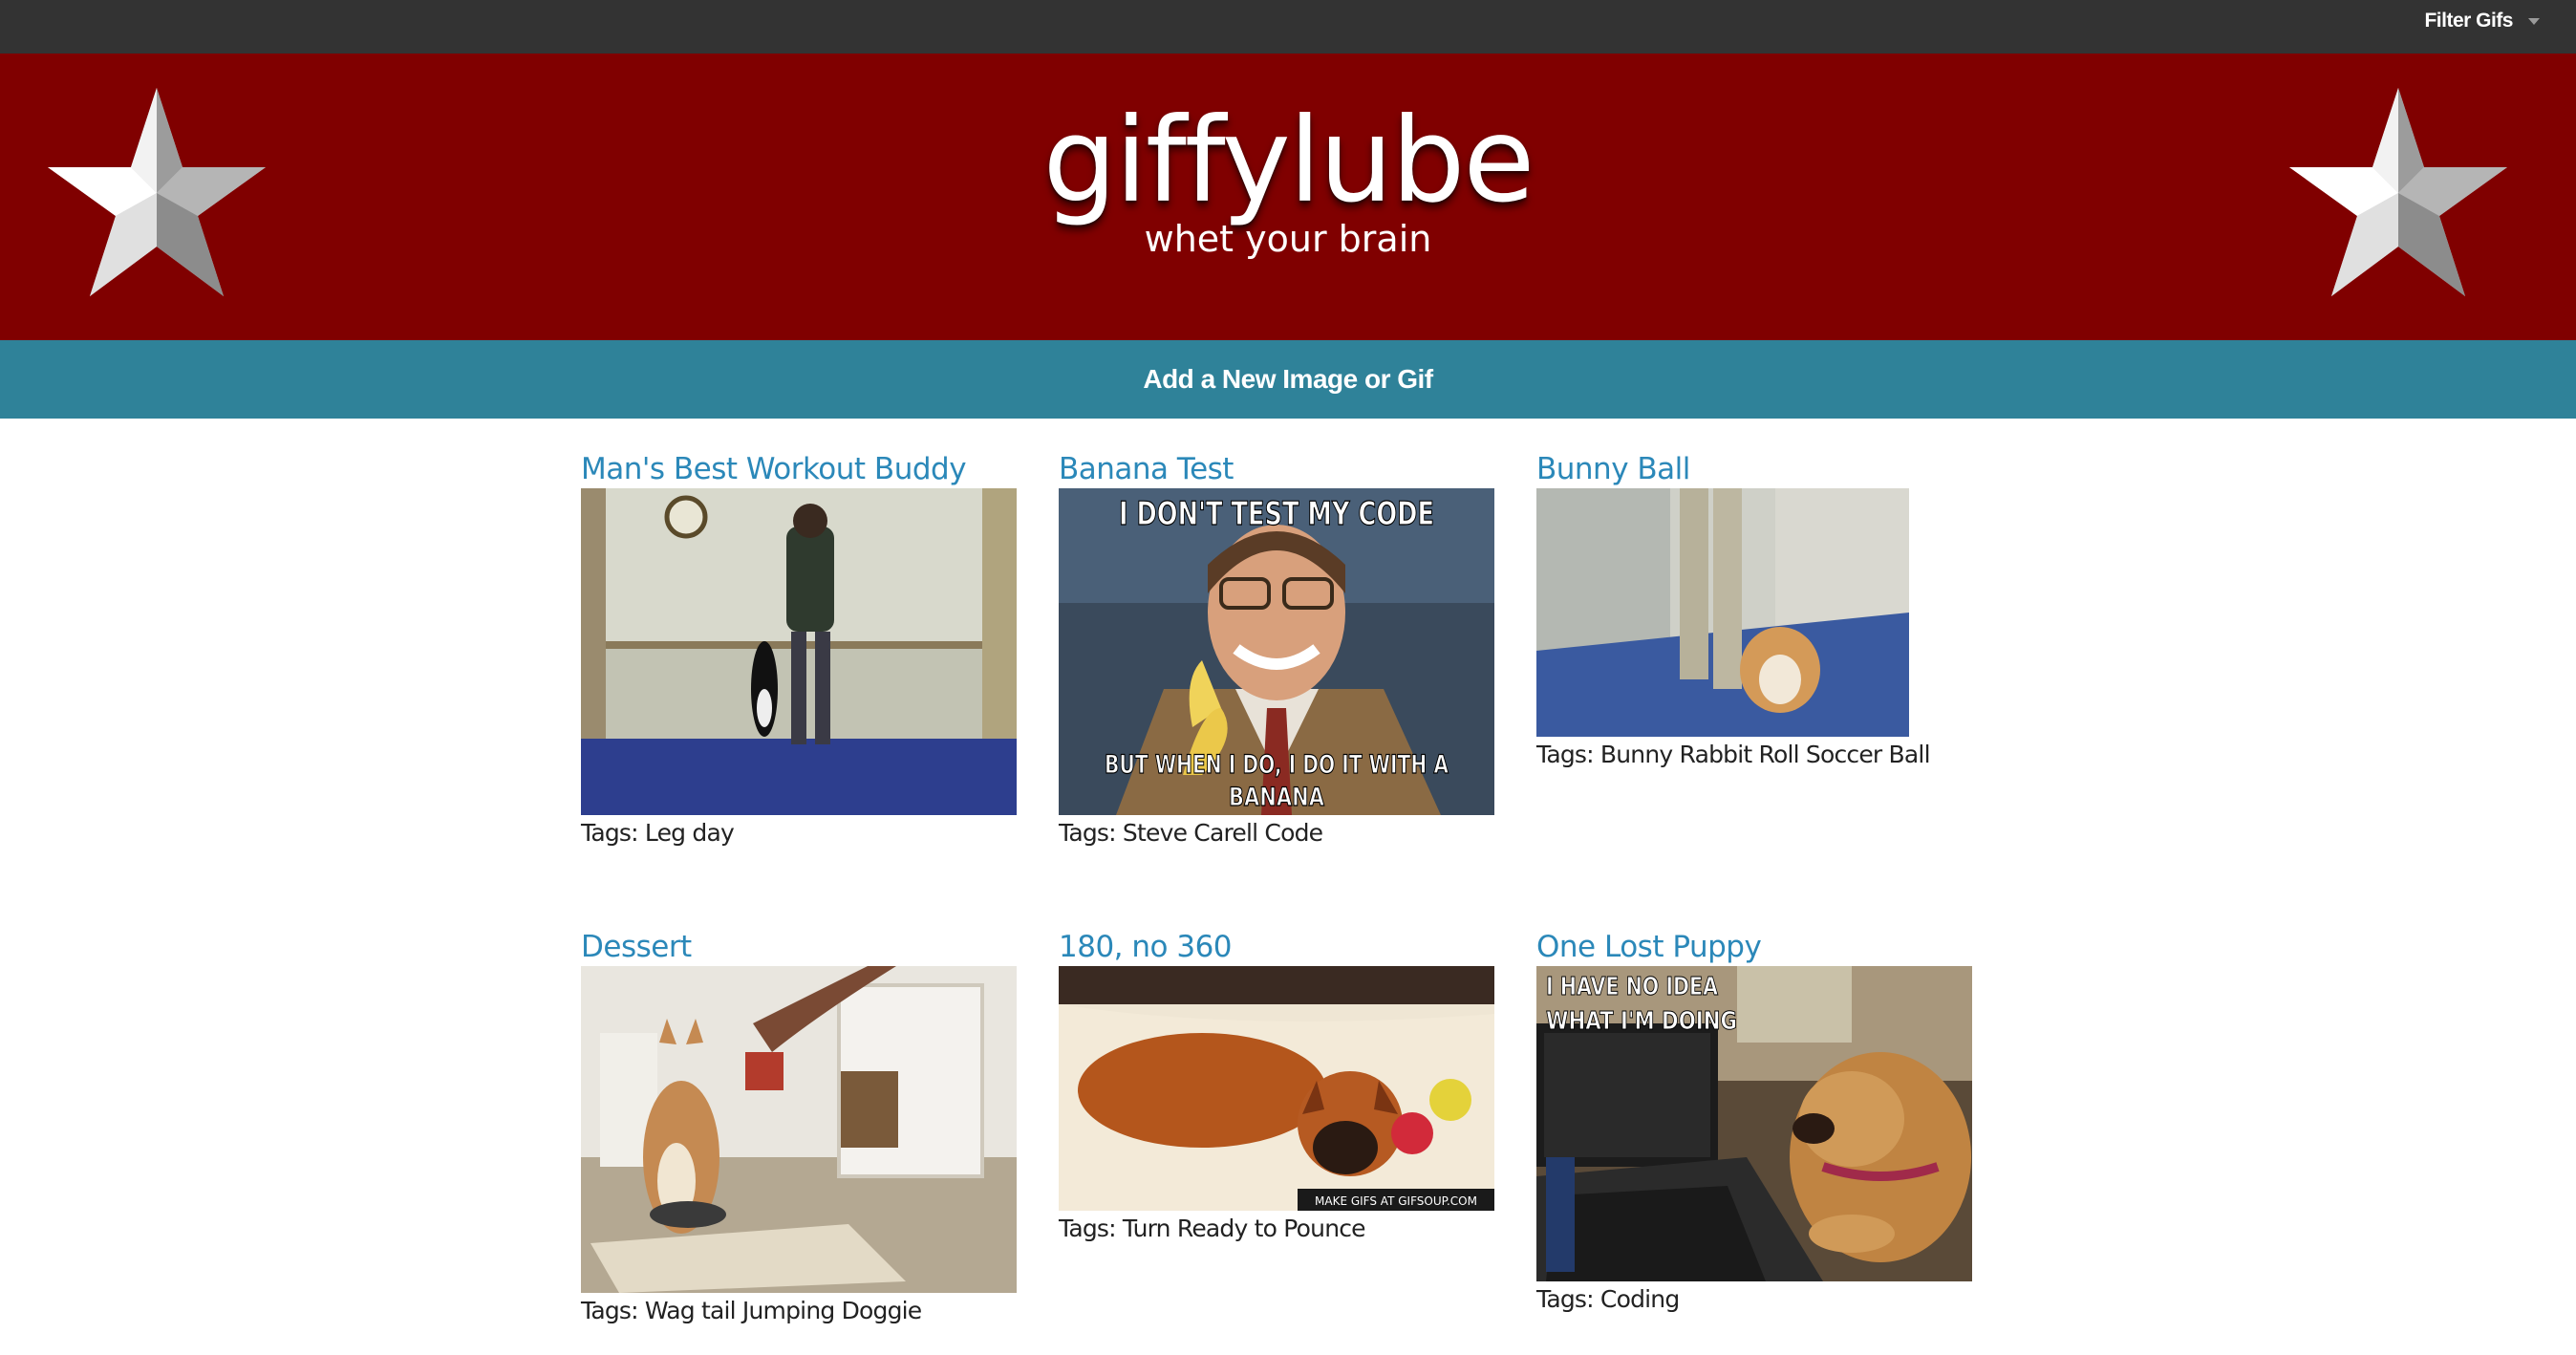  Describe the element at coordinates (799, 947) in the screenshot. I see `gif-title-link: Dessert` at that location.